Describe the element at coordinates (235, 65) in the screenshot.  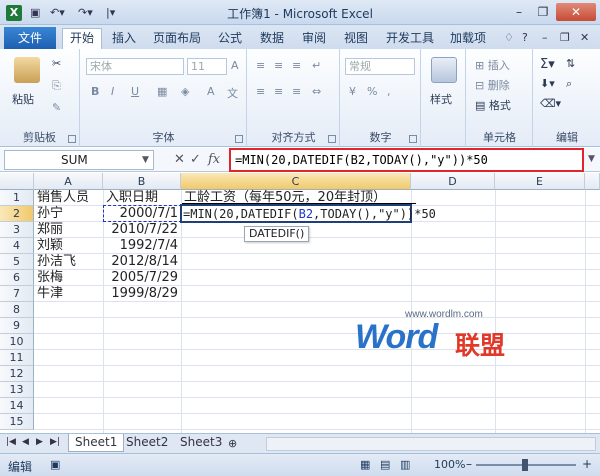
I see `grow-font-icon: A` at that location.